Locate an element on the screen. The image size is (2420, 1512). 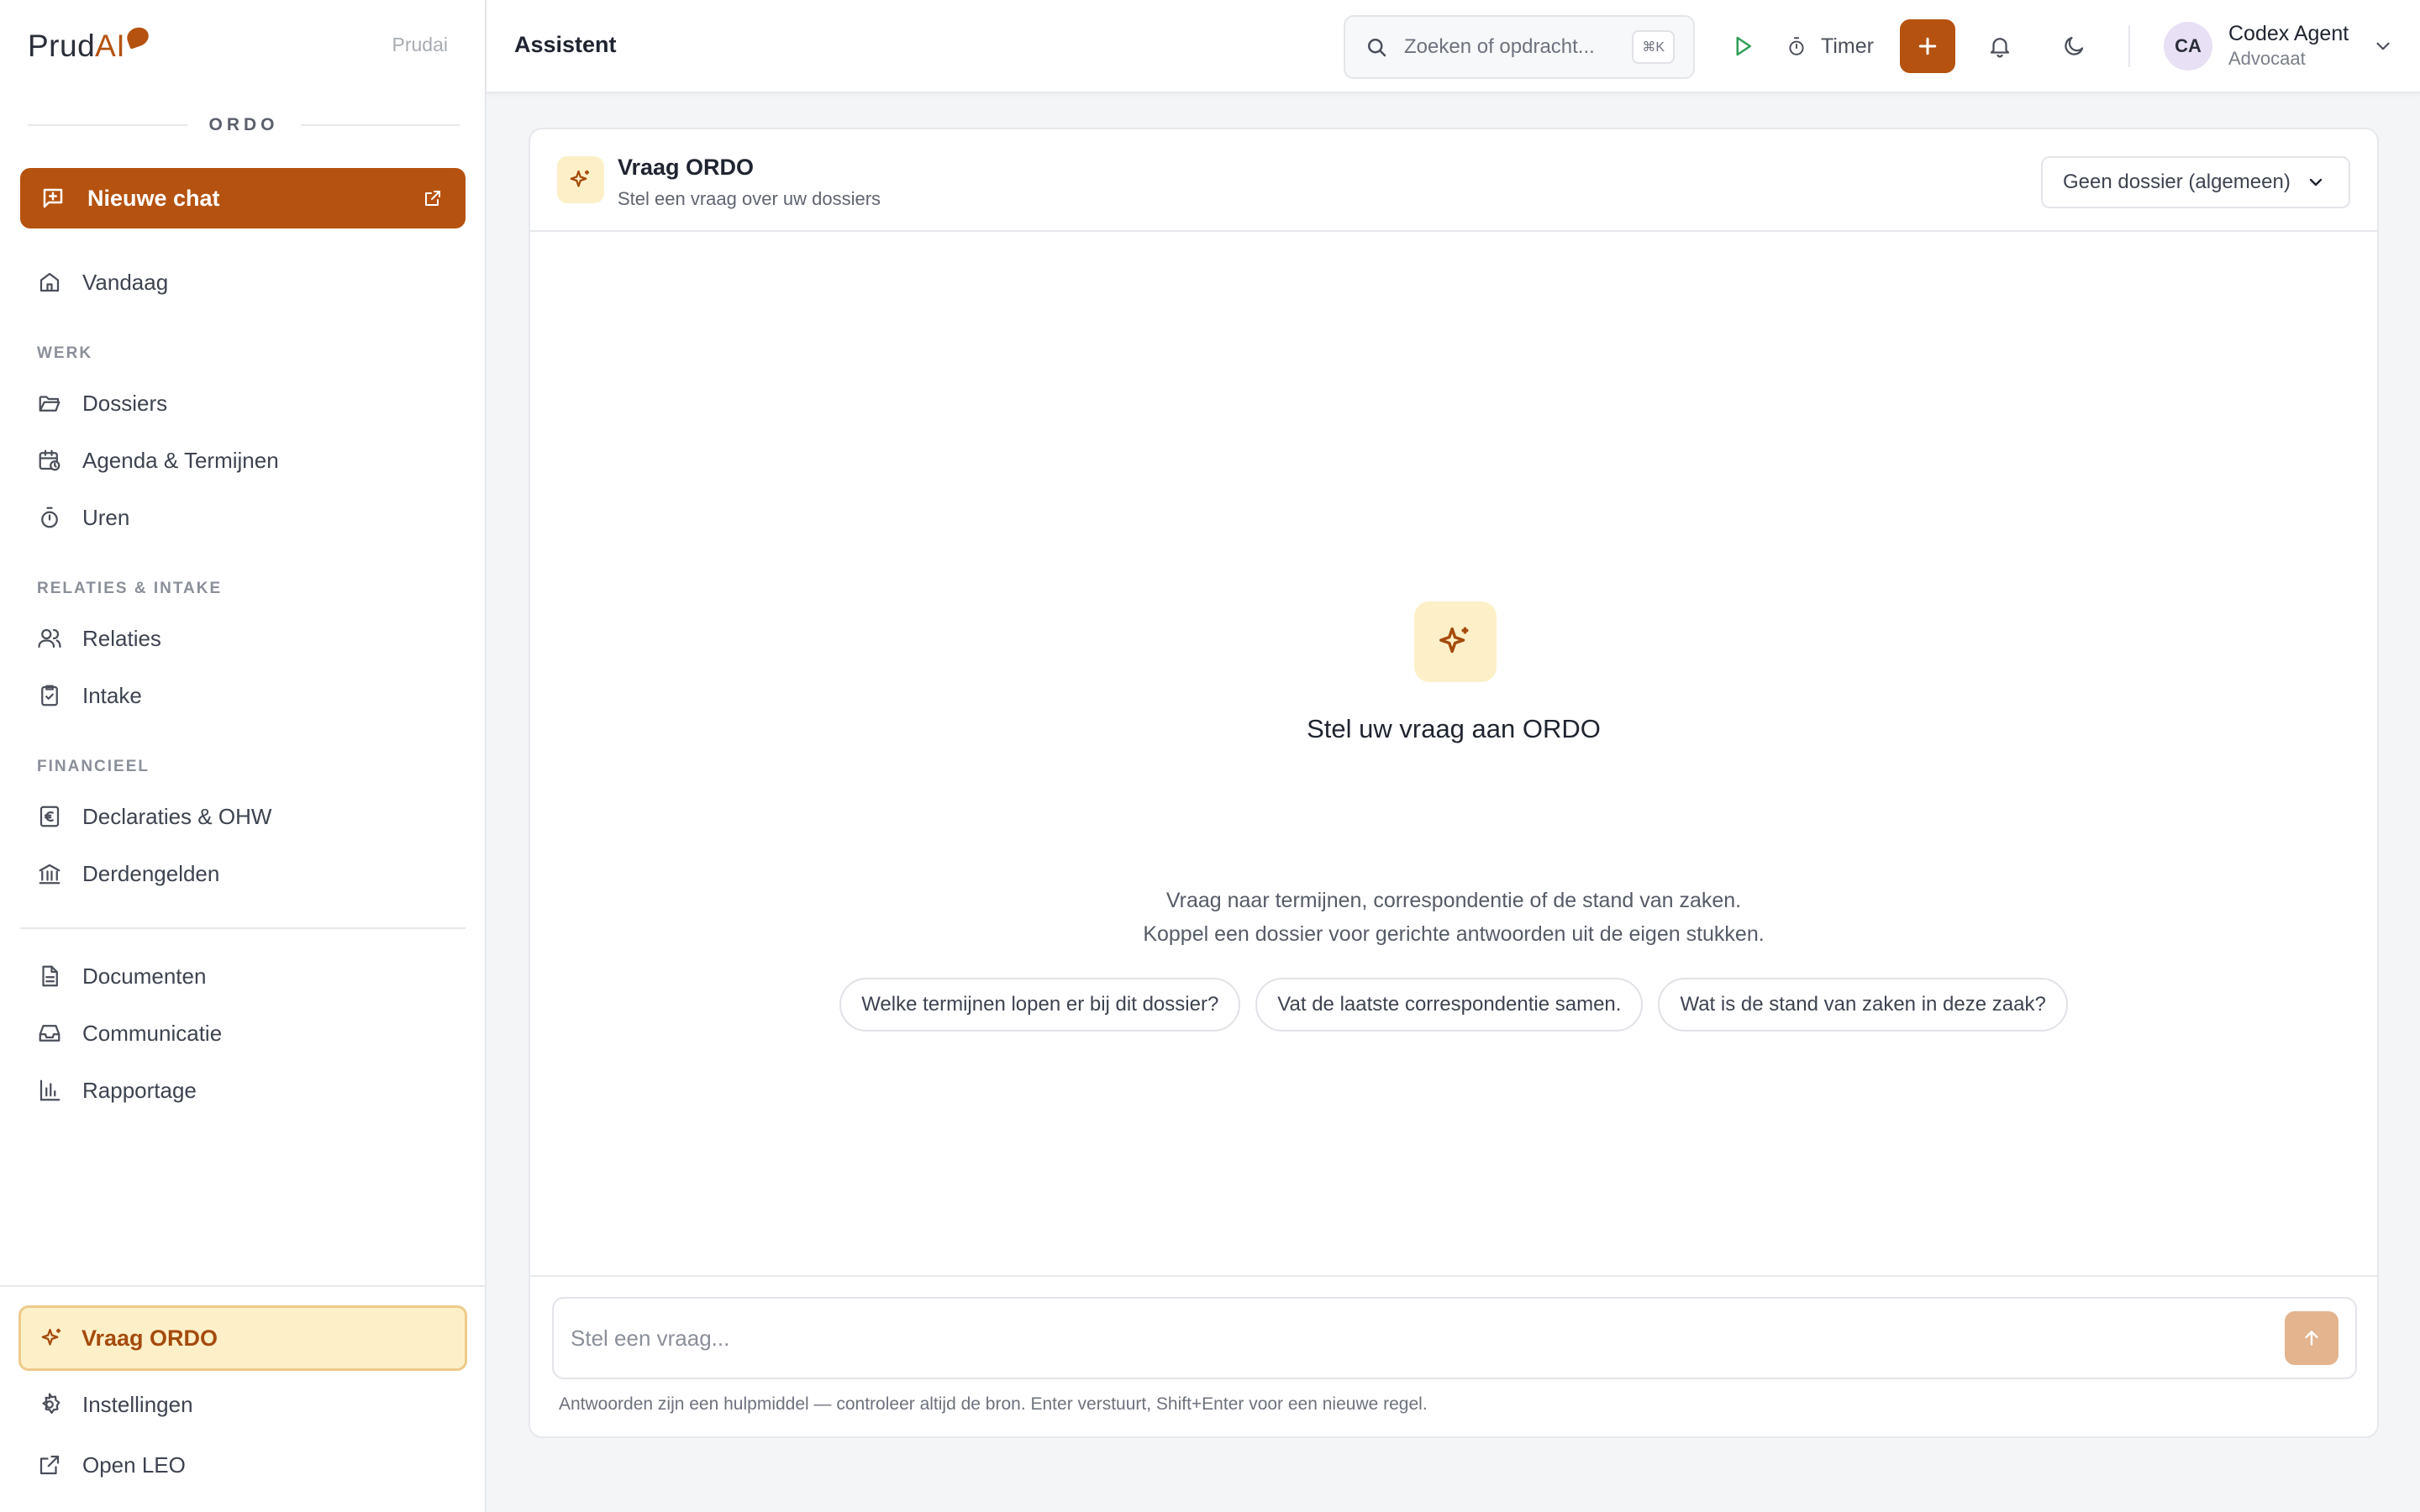
arrow-up-icon is located at coordinates (2311, 1338).